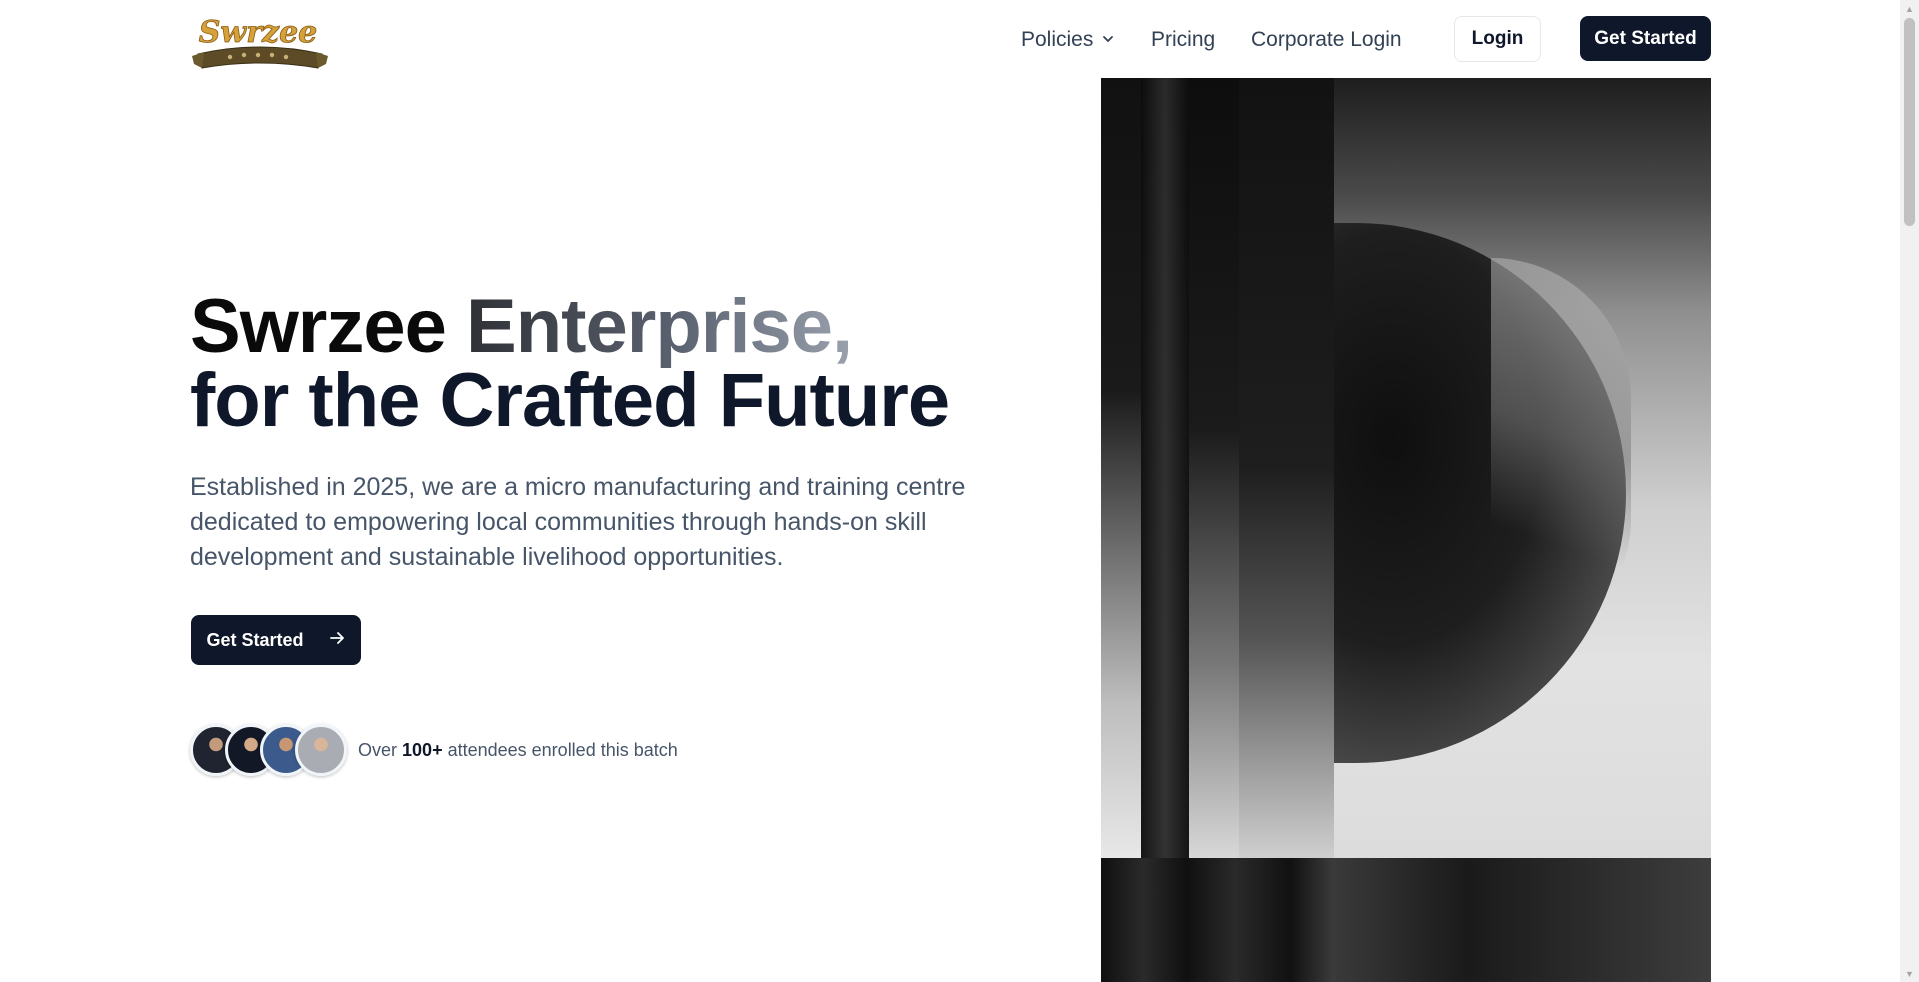  What do you see at coordinates (1909, 122) in the screenshot?
I see `scroll-thumb` at bounding box center [1909, 122].